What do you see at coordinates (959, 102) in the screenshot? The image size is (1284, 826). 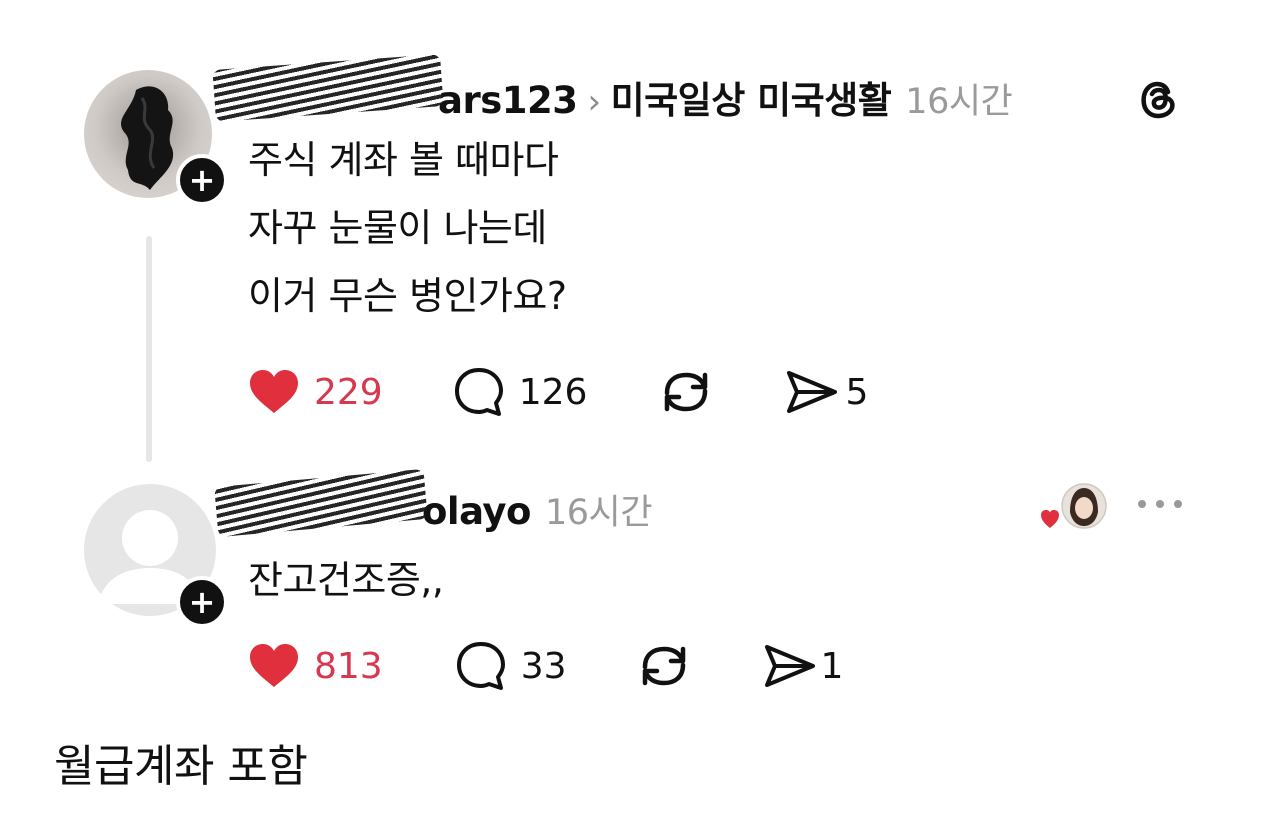 I see `post-time: 16시간` at bounding box center [959, 102].